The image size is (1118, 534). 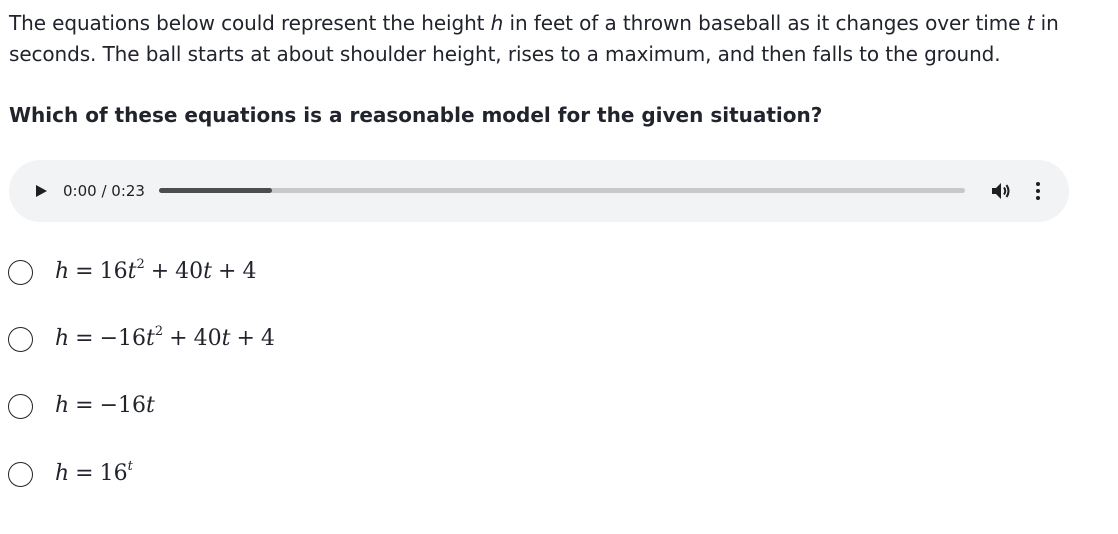 I want to click on equation: h = 16t, so click(x=94, y=472).